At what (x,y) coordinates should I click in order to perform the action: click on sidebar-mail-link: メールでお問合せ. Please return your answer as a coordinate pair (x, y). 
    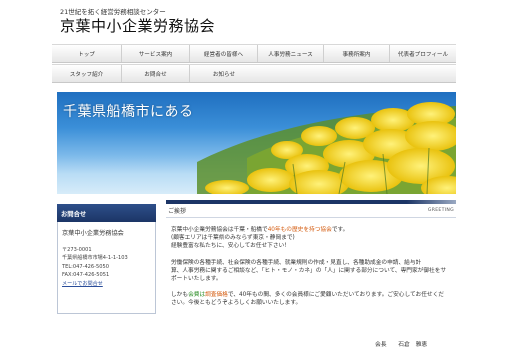
    Looking at the image, I should click on (106, 284).